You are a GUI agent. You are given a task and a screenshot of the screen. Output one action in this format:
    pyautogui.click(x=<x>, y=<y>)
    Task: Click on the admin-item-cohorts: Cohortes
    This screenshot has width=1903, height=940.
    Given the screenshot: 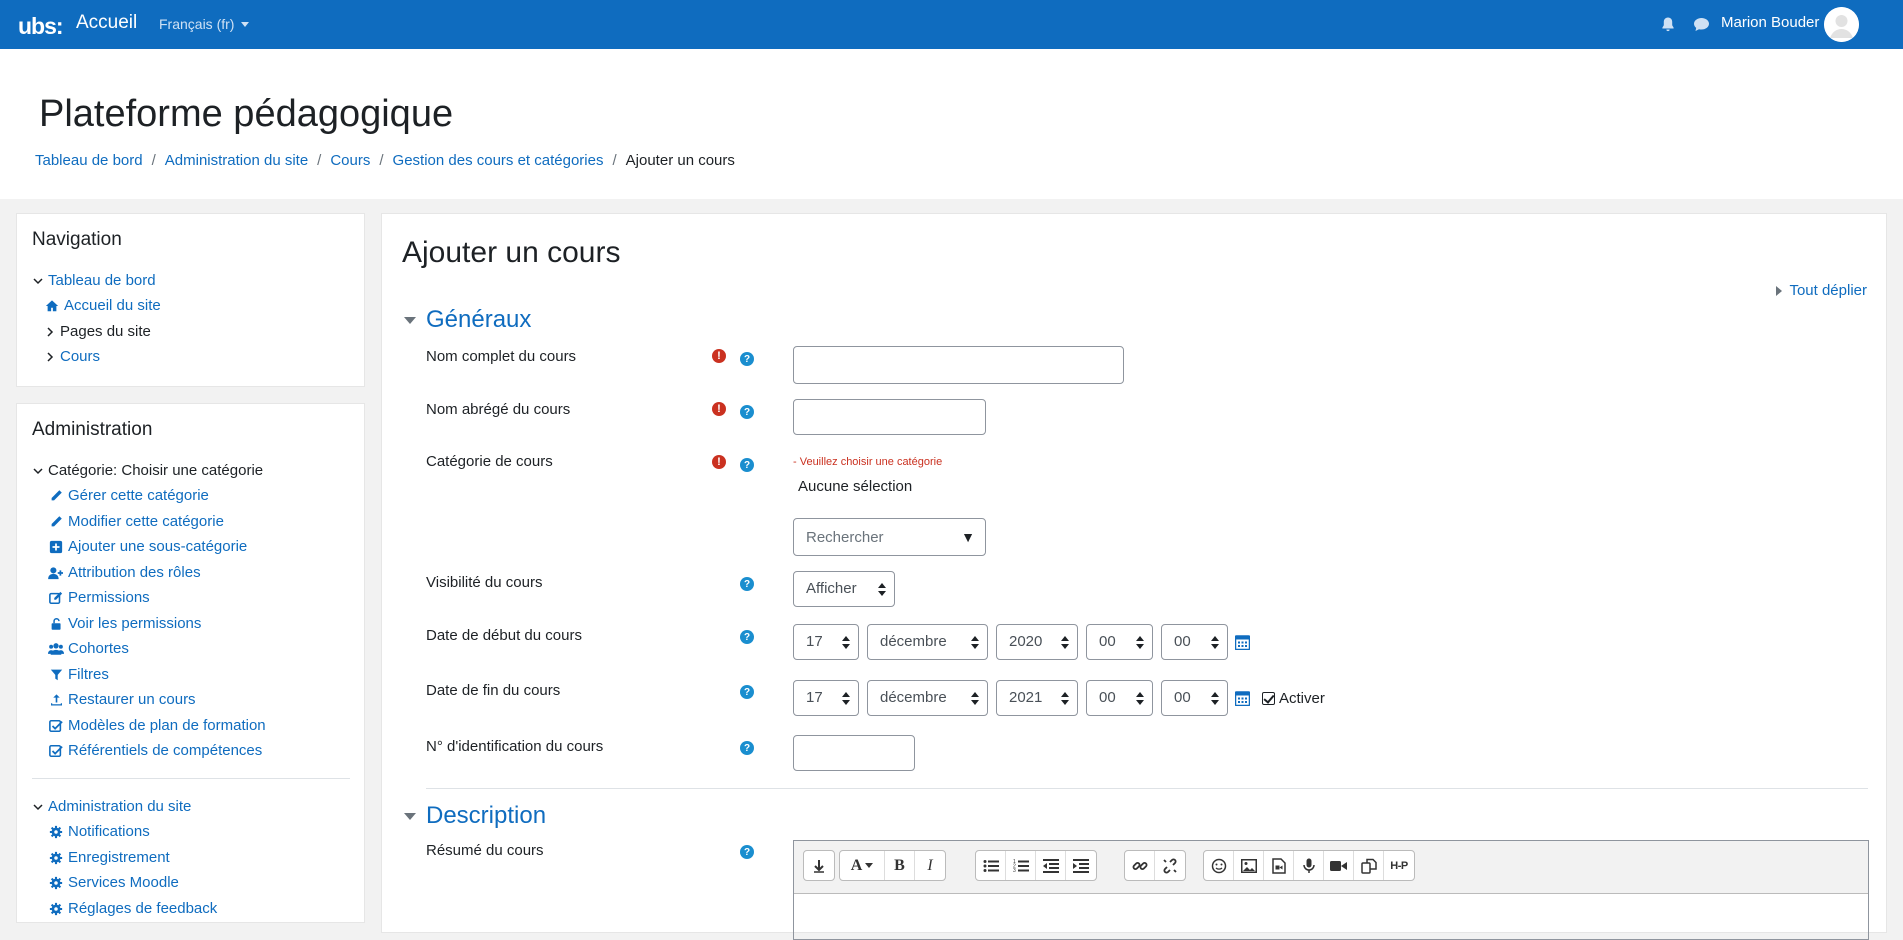 What is the action you would take?
    pyautogui.click(x=88, y=648)
    